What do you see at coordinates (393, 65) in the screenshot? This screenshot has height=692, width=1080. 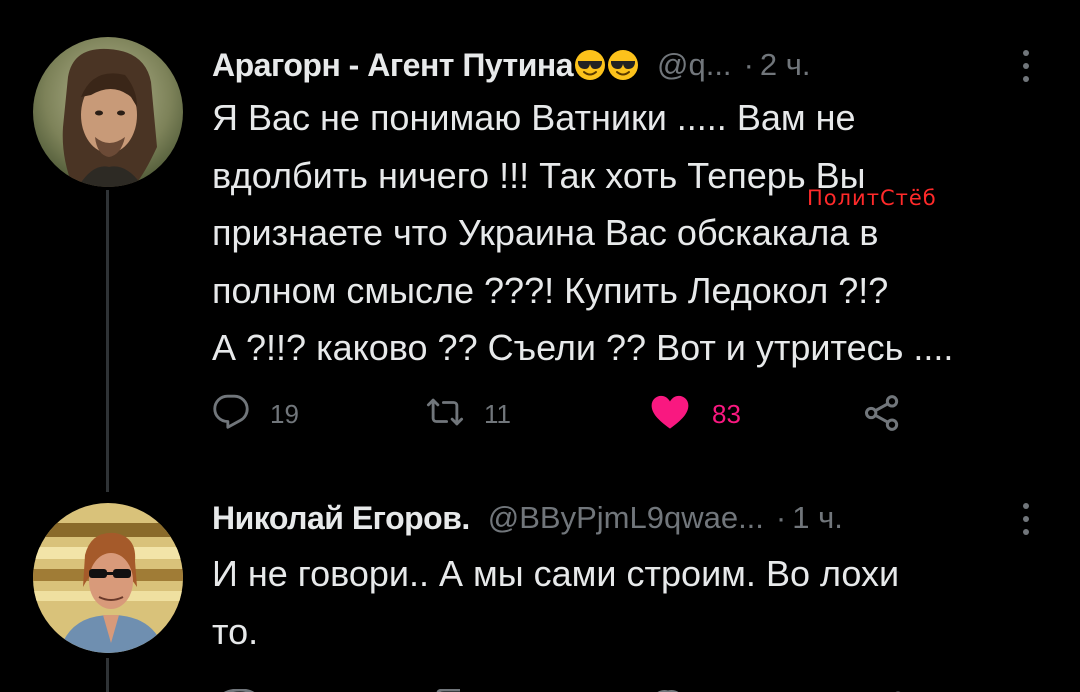 I see `author-name: Арагорн - Агент Путина` at bounding box center [393, 65].